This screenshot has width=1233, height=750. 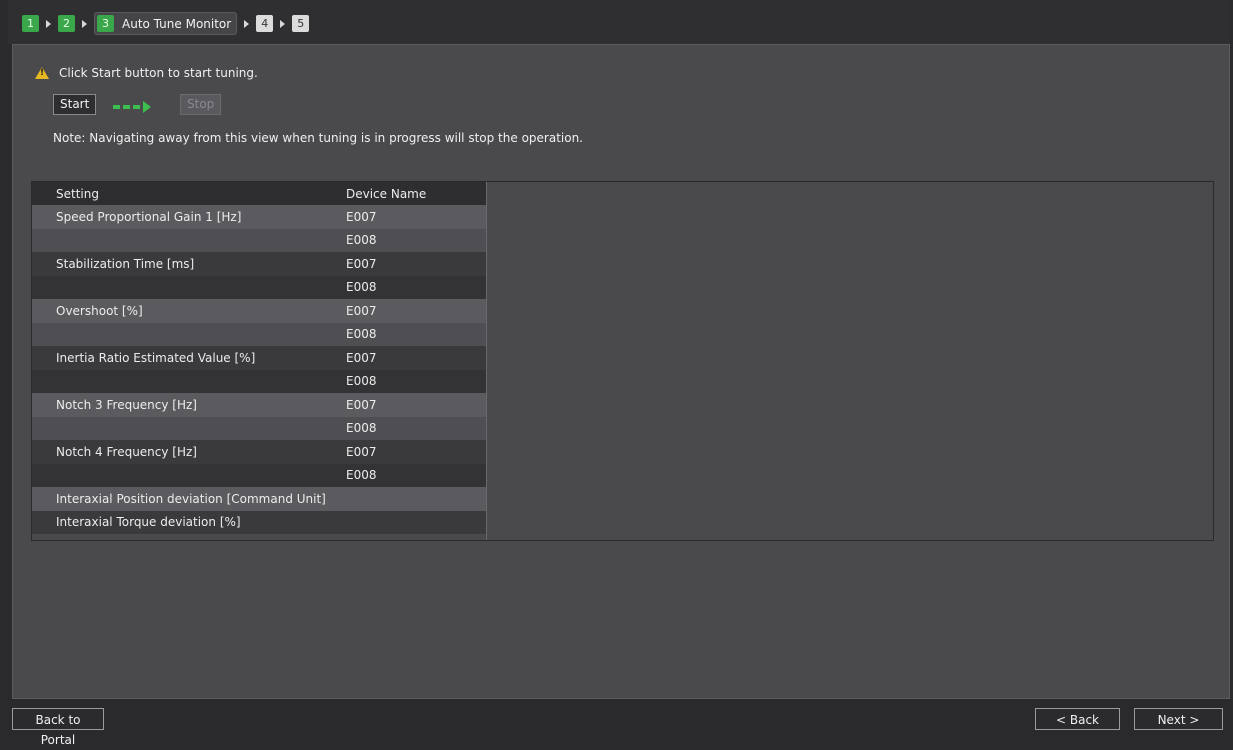 I want to click on step-3-current: 3 Auto Tune Monitor, so click(x=166, y=23).